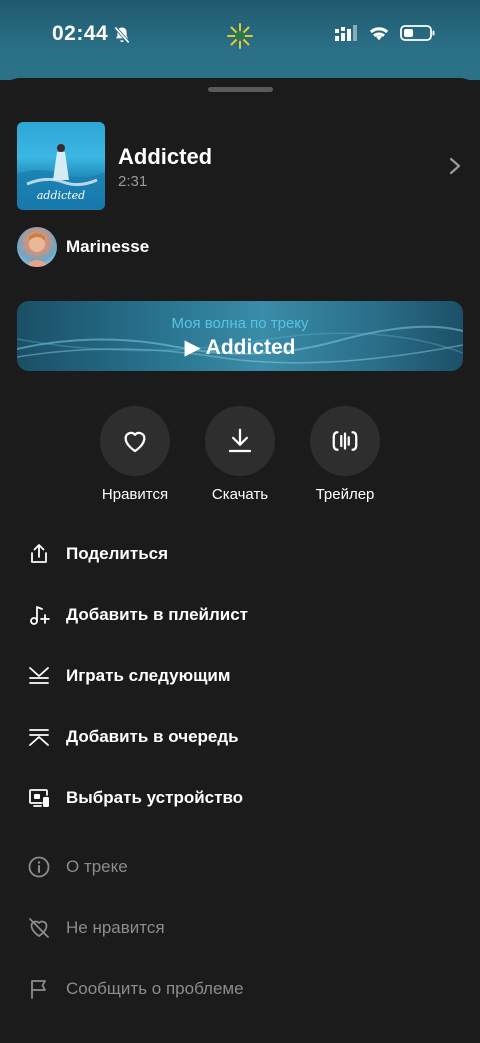  I want to click on wifi-icon, so click(379, 34).